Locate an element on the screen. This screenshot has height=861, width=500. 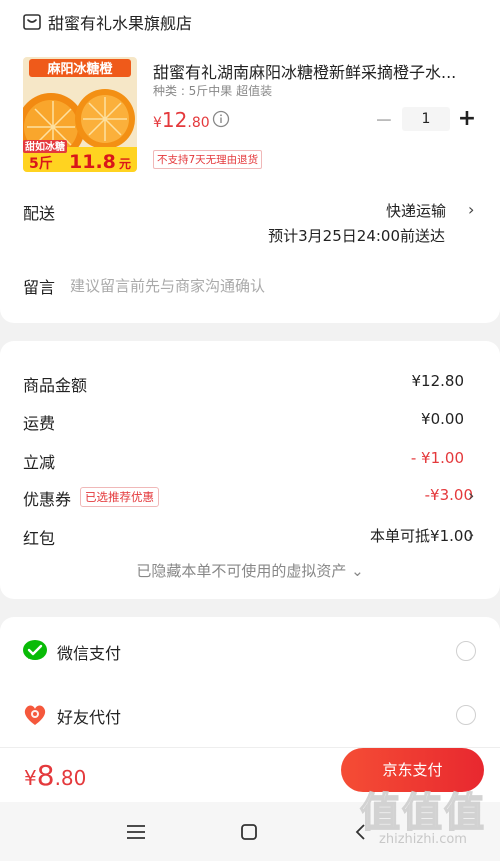
delivery-label: 配送 is located at coordinates (39, 213).